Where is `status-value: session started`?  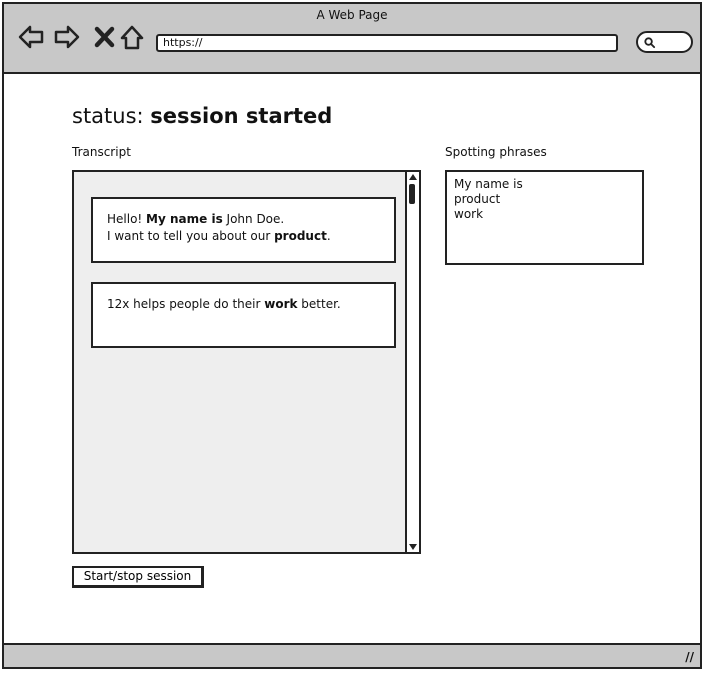 status-value: session started is located at coordinates (241, 116).